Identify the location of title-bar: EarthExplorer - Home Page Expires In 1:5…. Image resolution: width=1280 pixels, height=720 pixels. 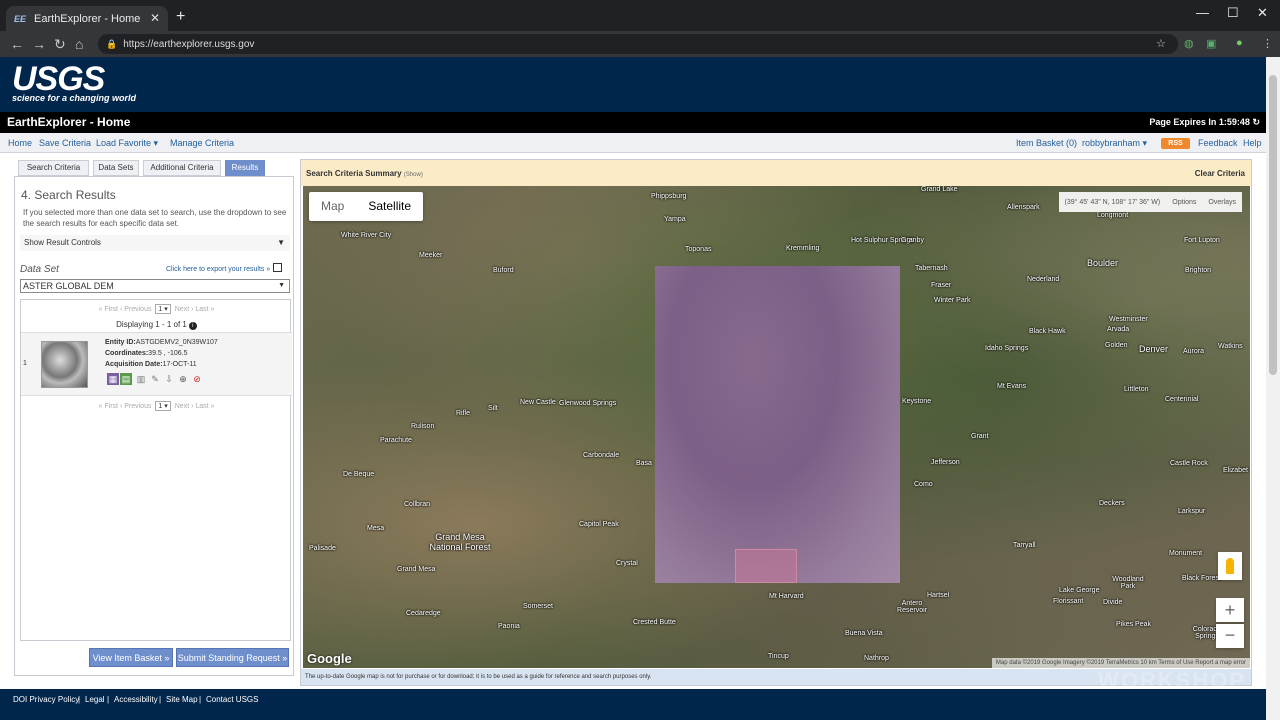
(633, 122).